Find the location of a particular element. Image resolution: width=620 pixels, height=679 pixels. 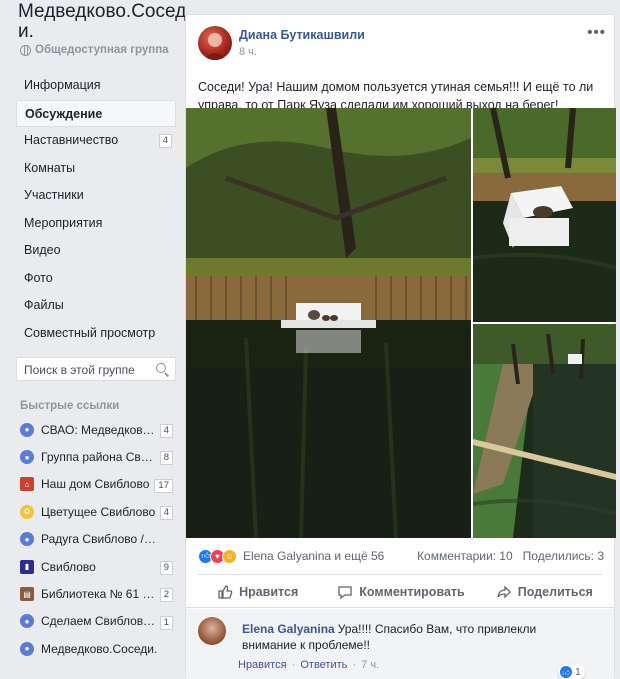

nav-badge: 4 is located at coordinates (165, 141).